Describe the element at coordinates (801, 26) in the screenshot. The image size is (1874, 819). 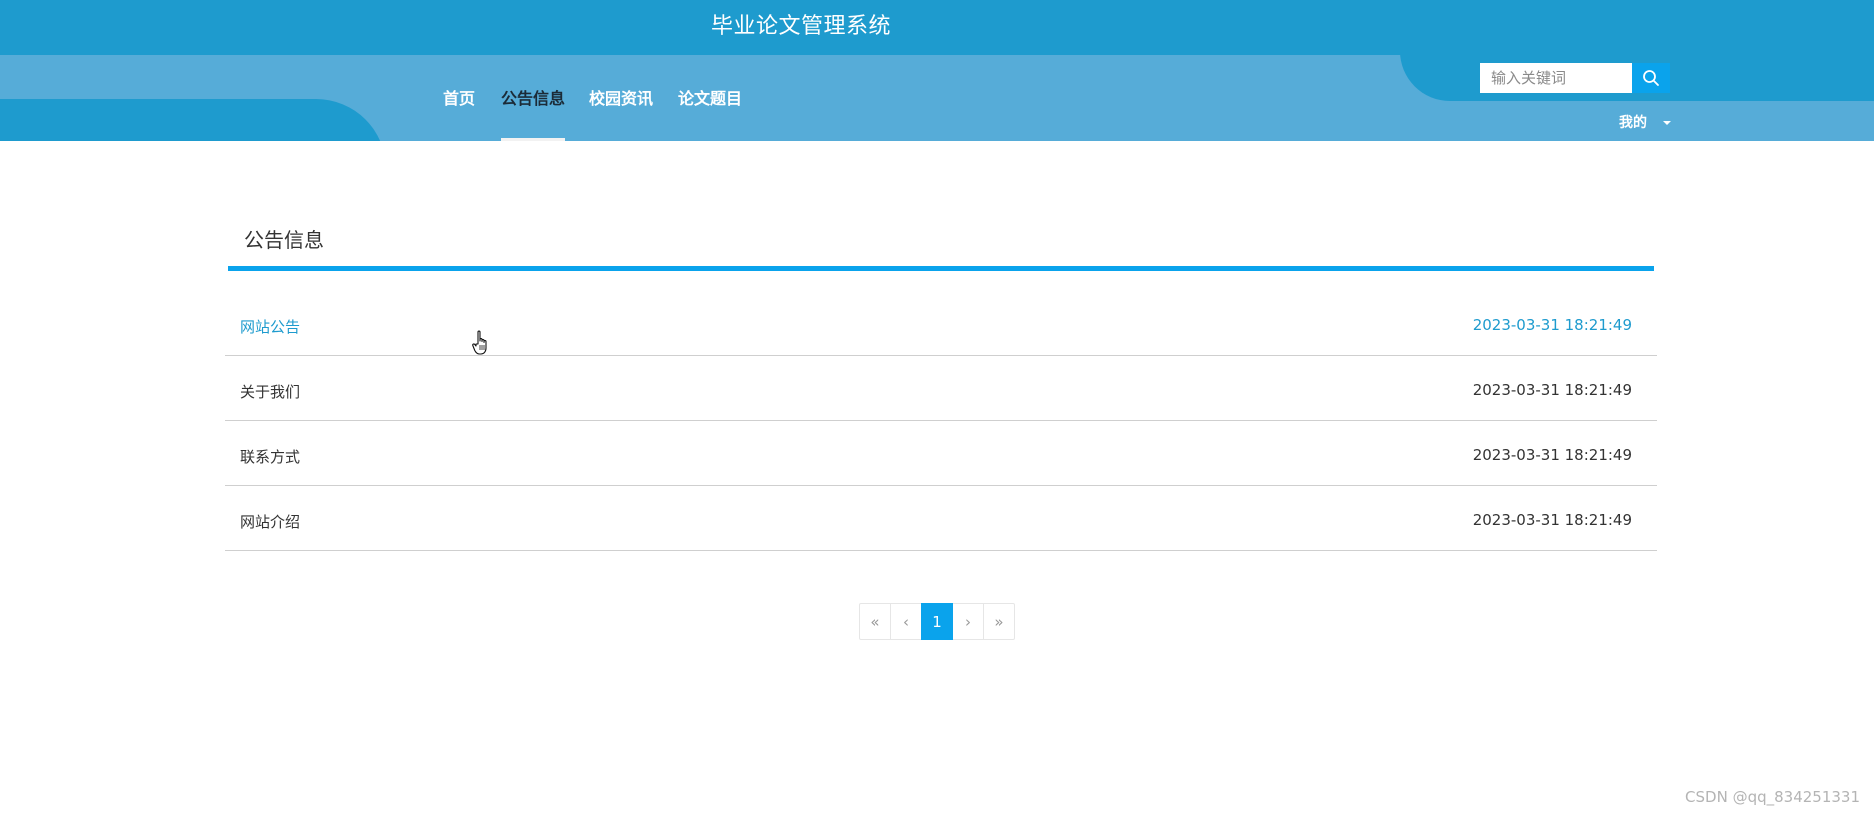
I see `site-title: 毕业论文管理系统` at that location.